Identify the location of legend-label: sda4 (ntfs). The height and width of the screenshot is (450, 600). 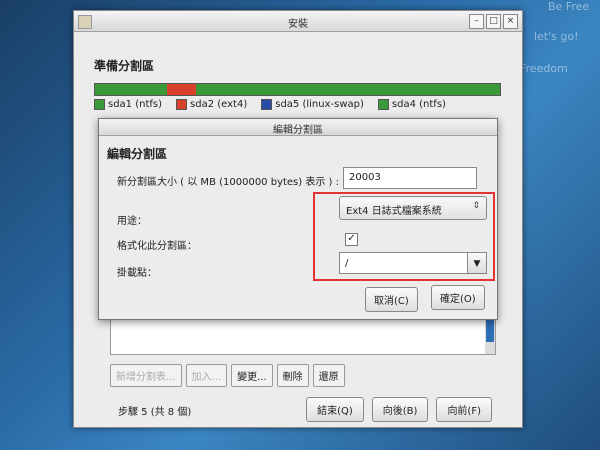
(418, 104).